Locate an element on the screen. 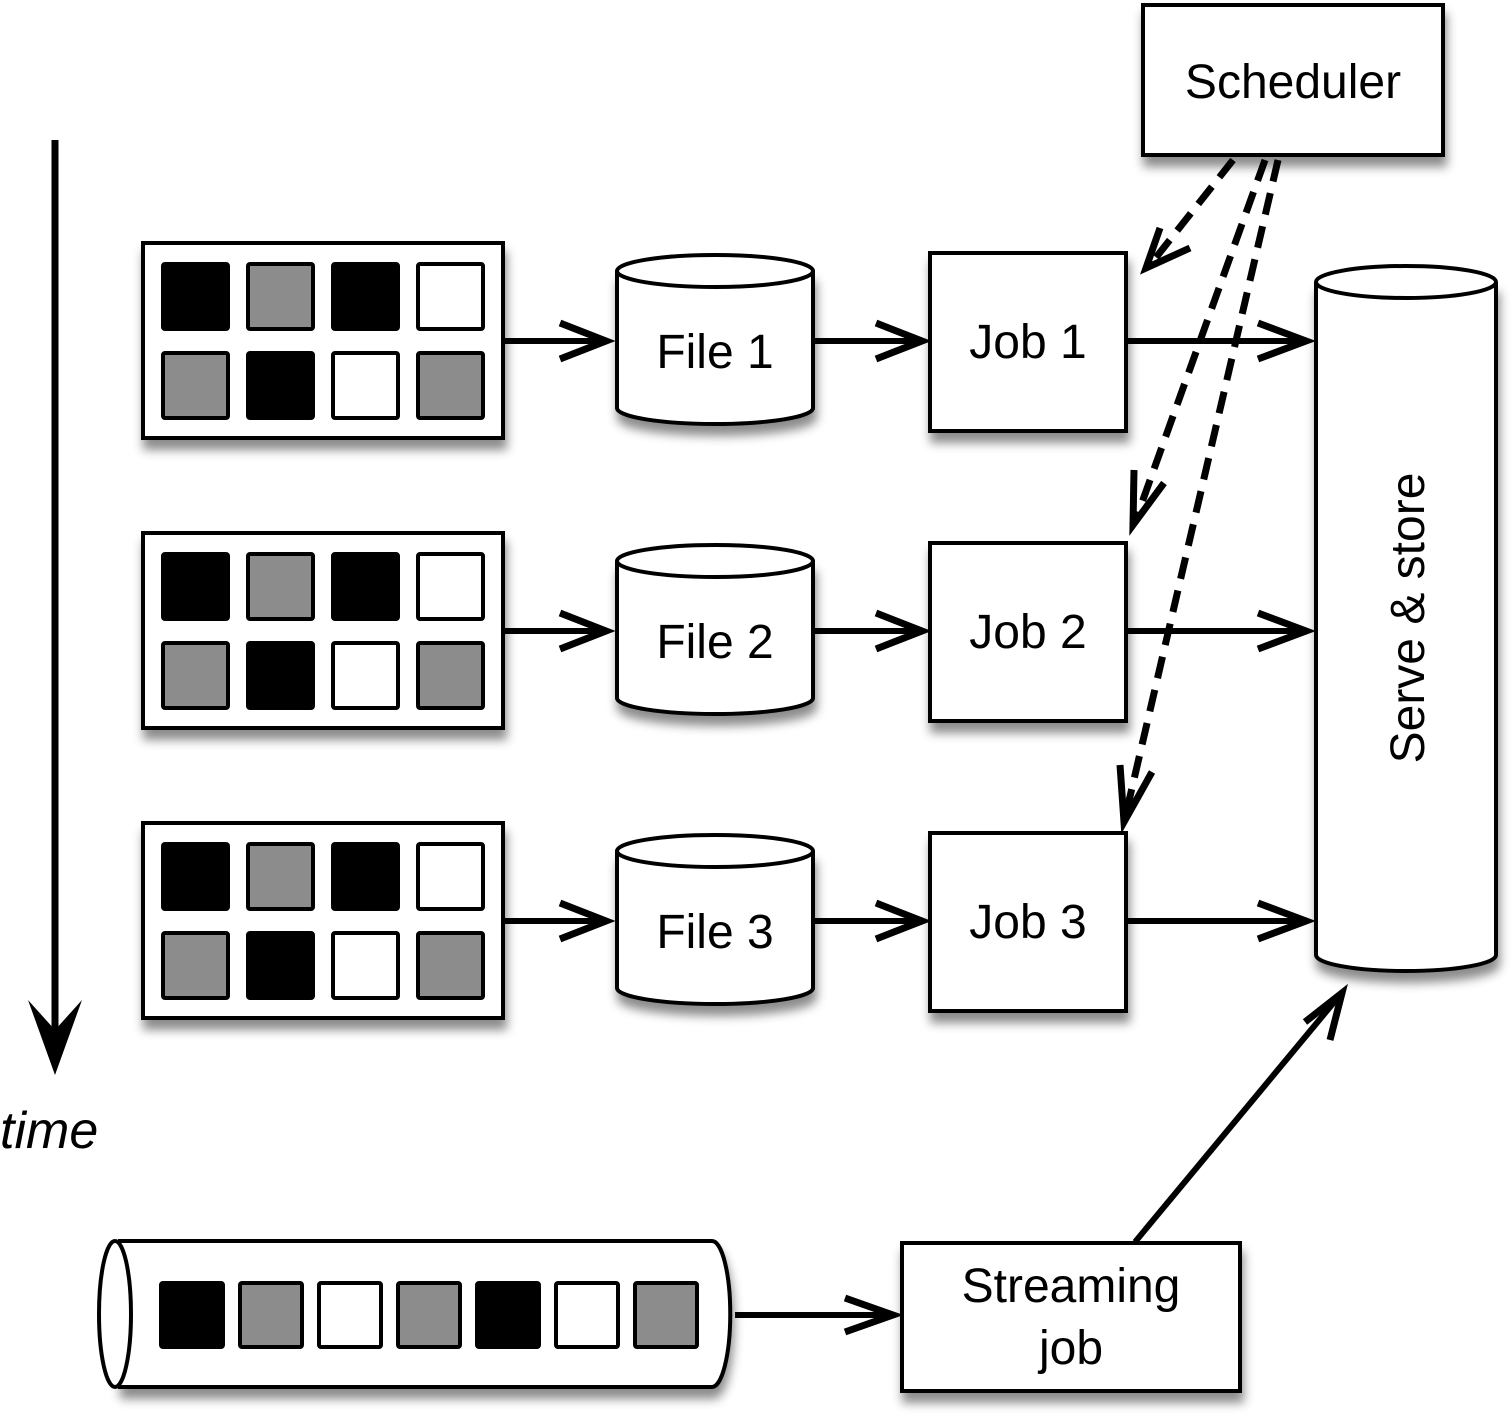 The height and width of the screenshot is (1418, 1512). file-cylinder: File 3 is located at coordinates (715, 919).